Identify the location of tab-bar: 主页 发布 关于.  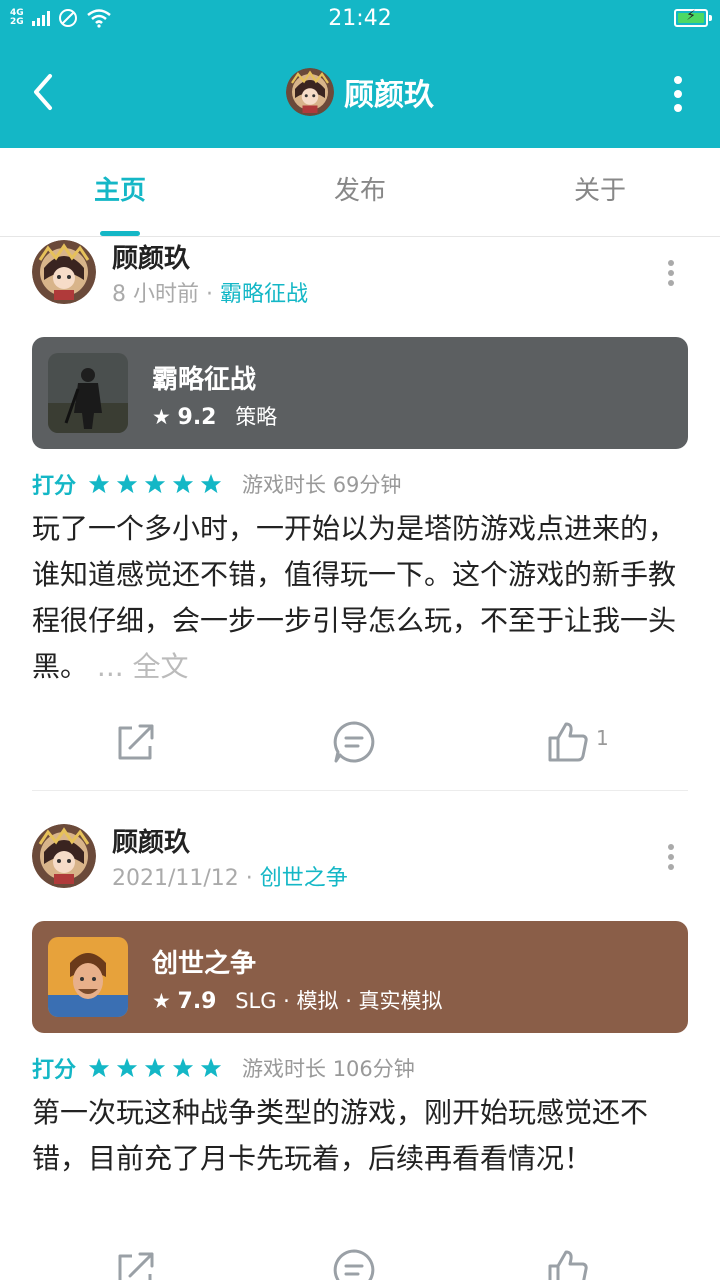
(360, 192).